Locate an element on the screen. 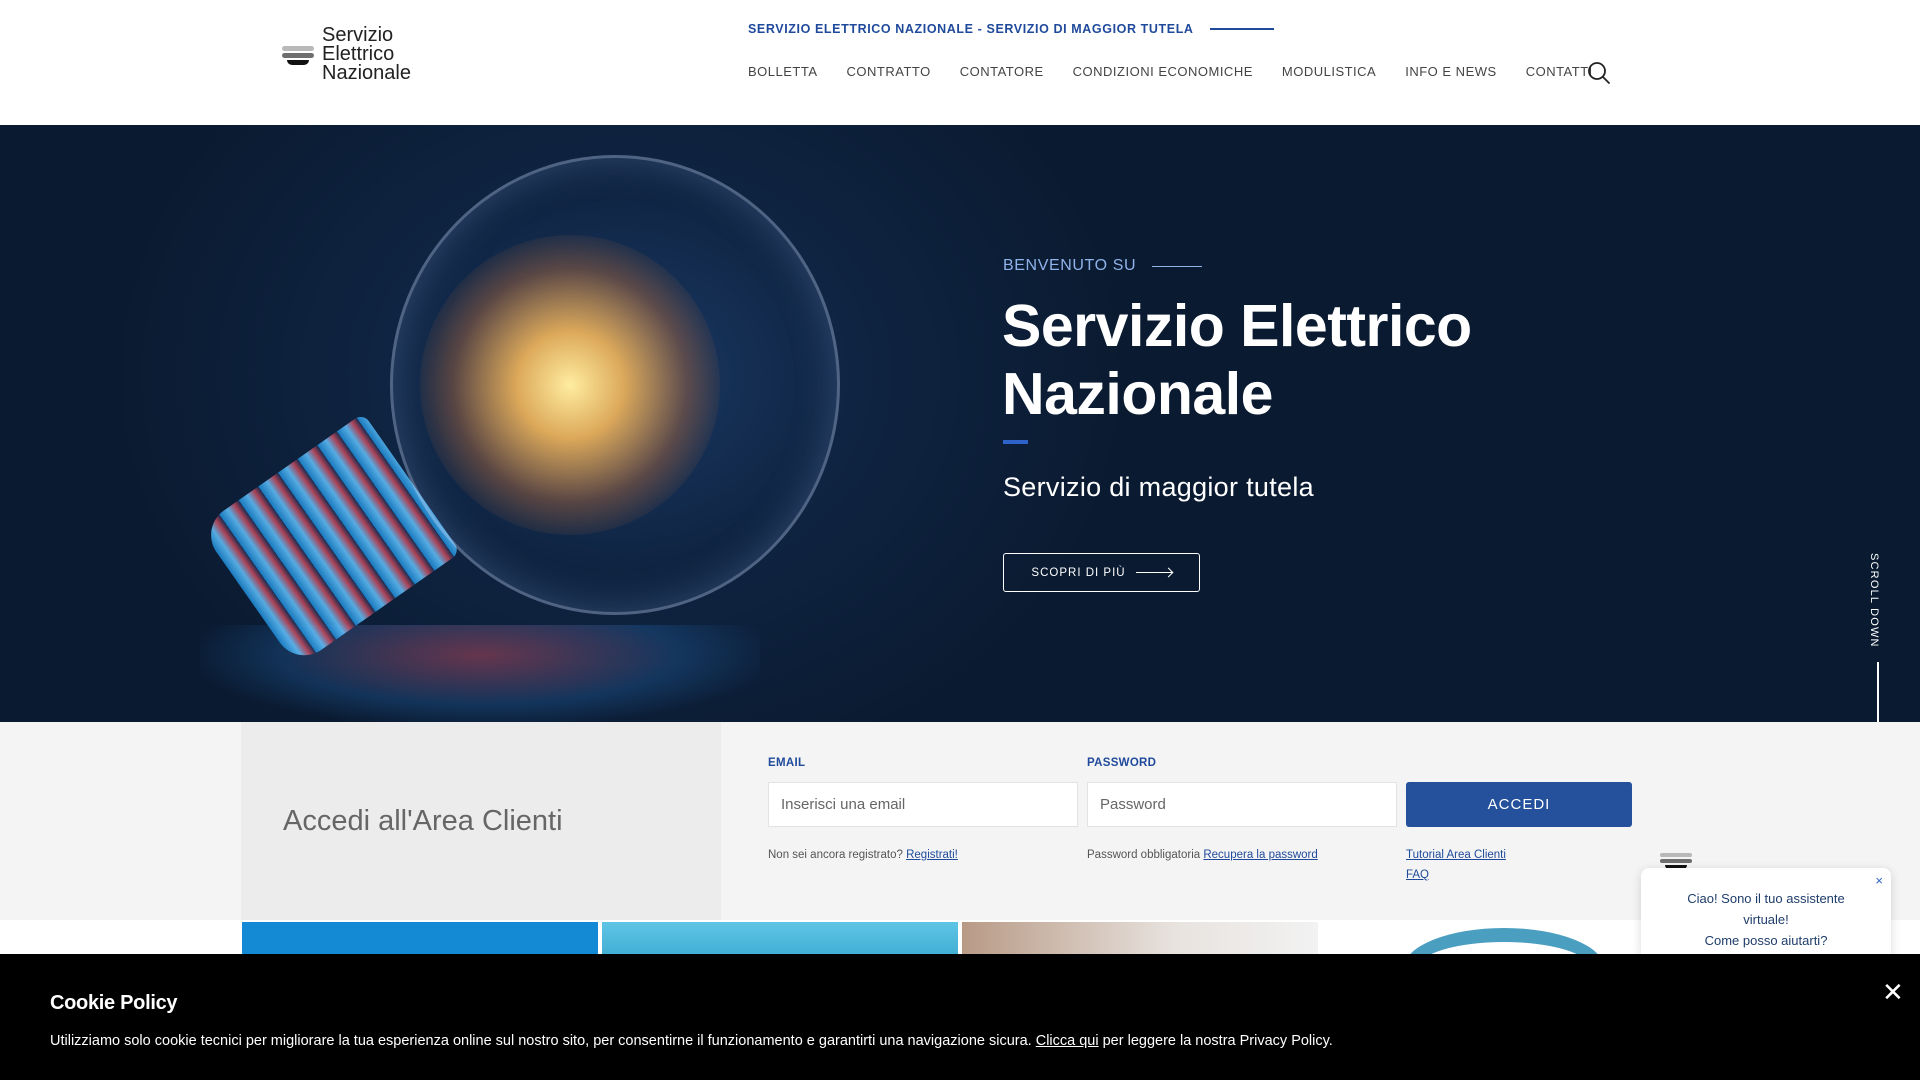 This screenshot has height=1080, width=1920. tutorial-link: Tutorial Area Clienti is located at coordinates (1456, 855).